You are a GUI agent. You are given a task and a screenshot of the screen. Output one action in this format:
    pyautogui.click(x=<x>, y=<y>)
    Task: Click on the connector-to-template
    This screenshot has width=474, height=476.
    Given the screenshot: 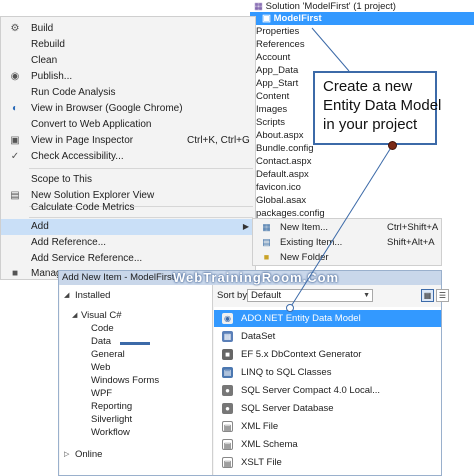 What is the action you would take?
    pyautogui.click(x=341, y=227)
    